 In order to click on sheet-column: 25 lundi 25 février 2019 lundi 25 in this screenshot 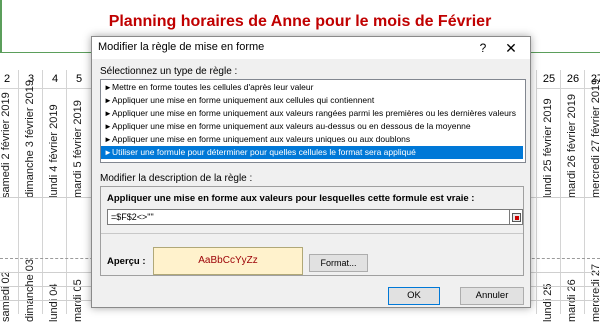, I will do `click(548, 196)`.